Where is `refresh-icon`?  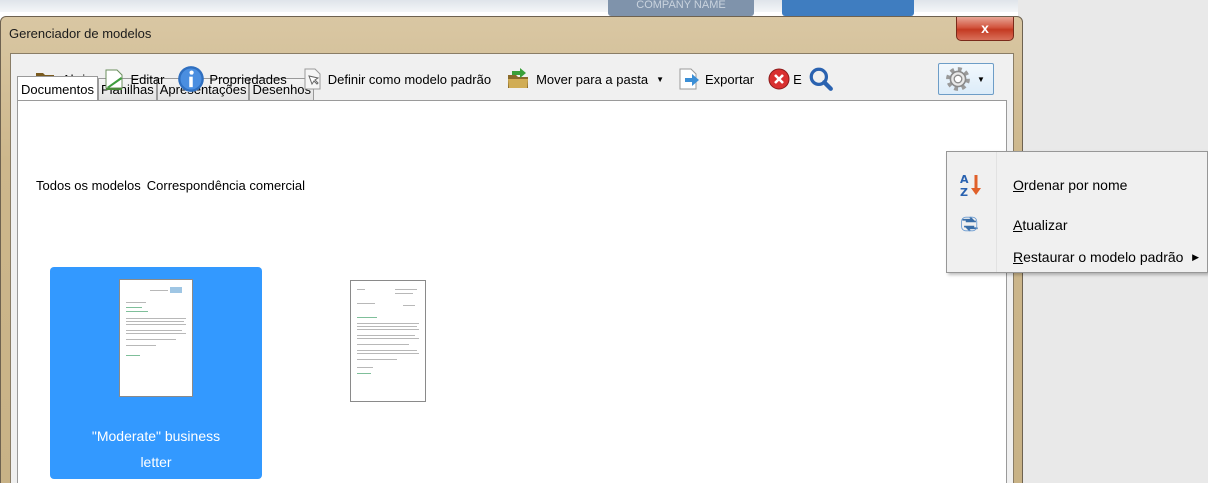
refresh-icon is located at coordinates (969, 224).